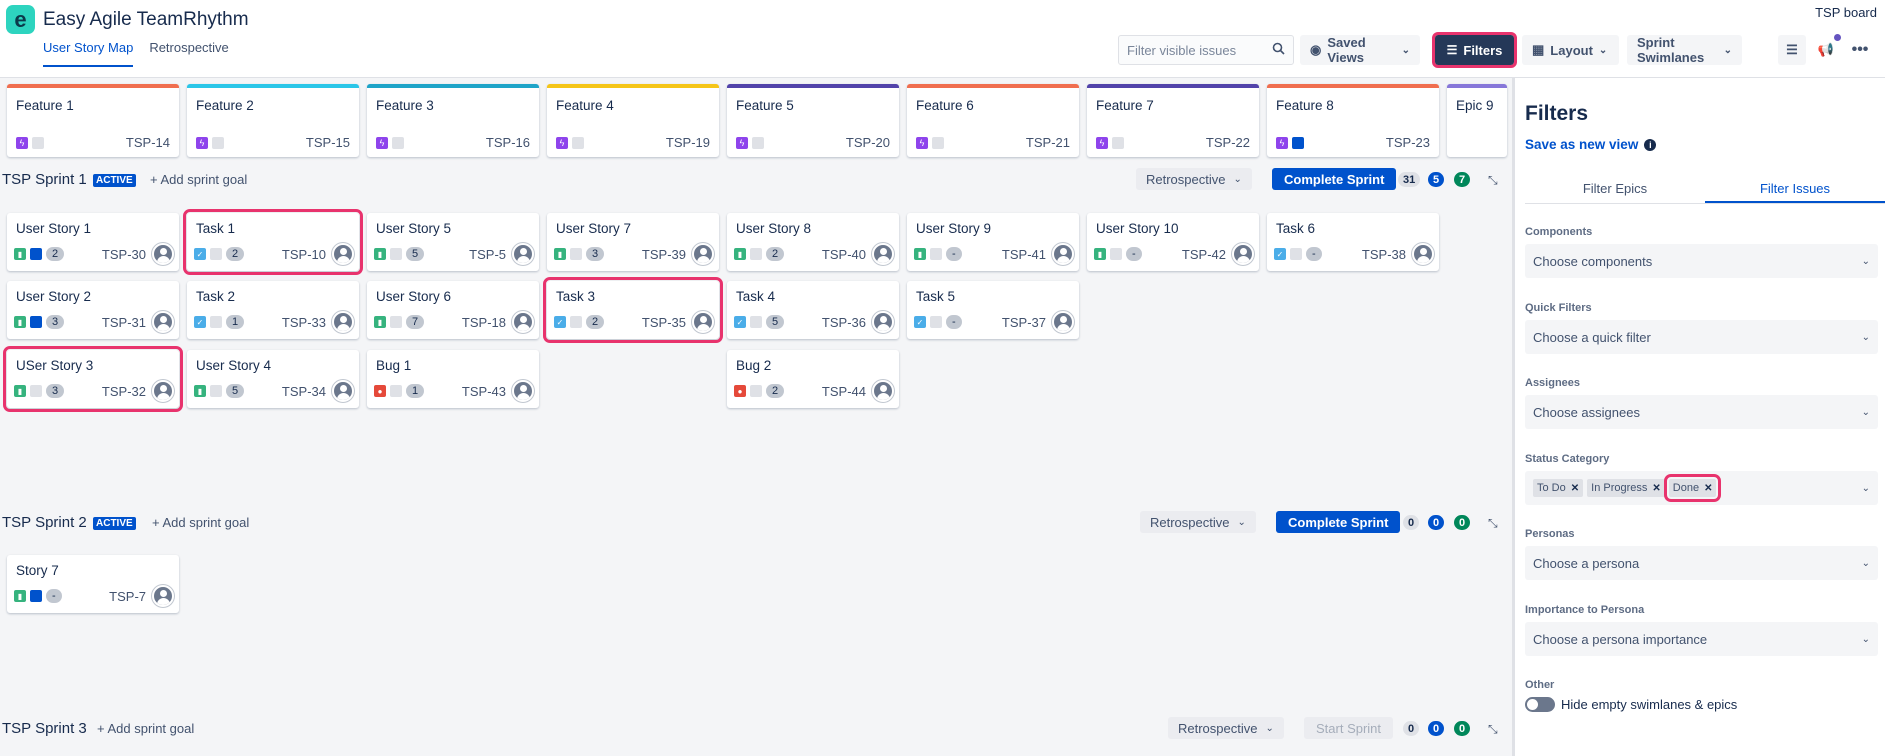 This screenshot has height=756, width=1885. Describe the element at coordinates (1474, 50) in the screenshot. I see `filters-button: ☰ Filters` at that location.